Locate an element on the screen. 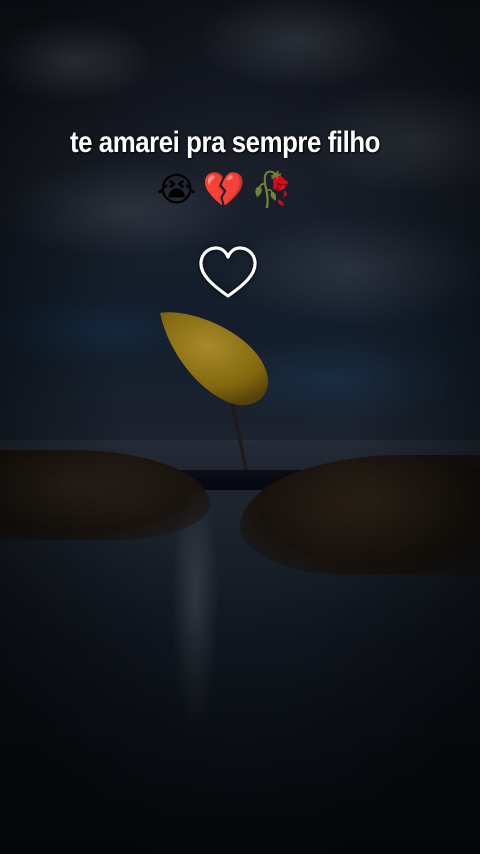  caption-emojis: 😭 💔 🥀 is located at coordinates (225, 191).